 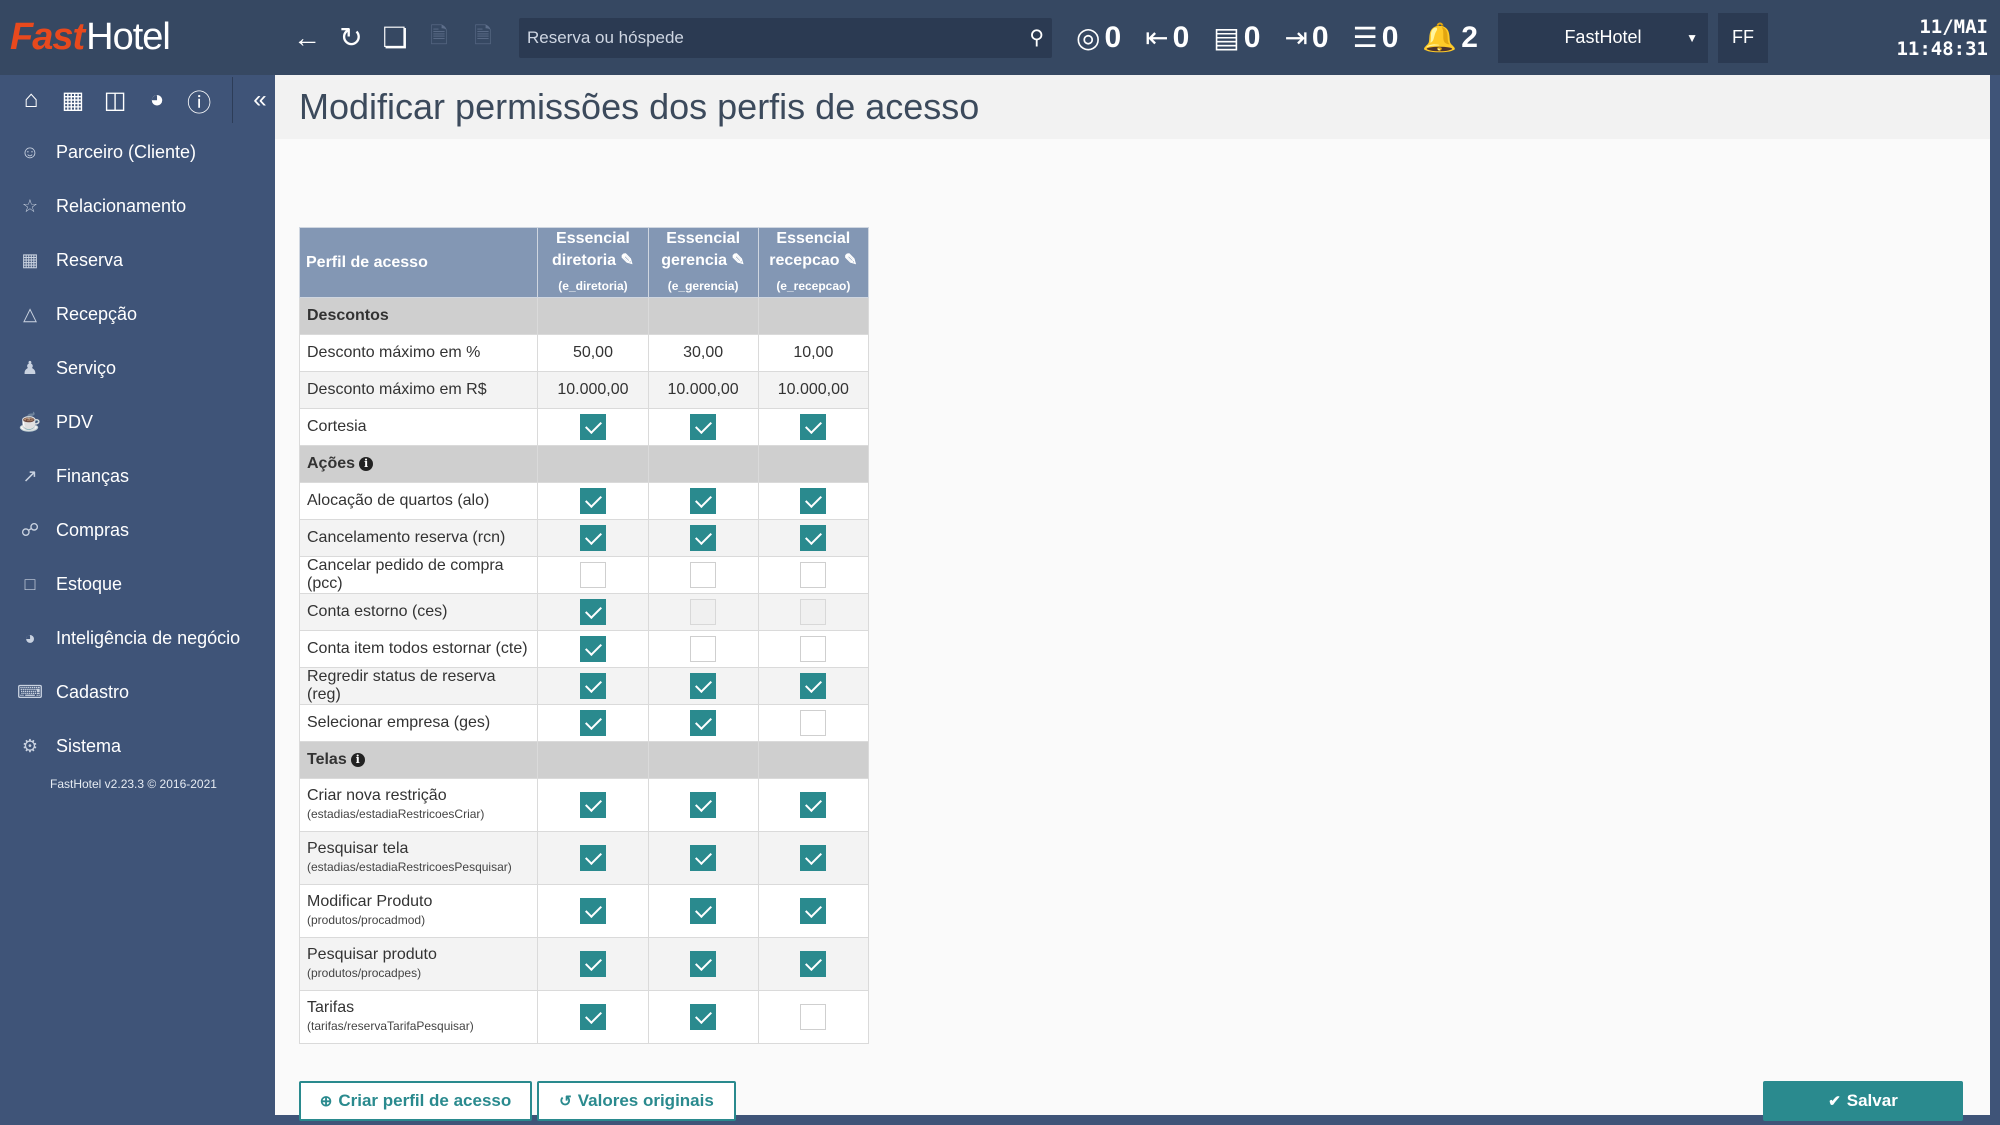 I want to click on copy-icon: ❏, so click(x=395, y=38).